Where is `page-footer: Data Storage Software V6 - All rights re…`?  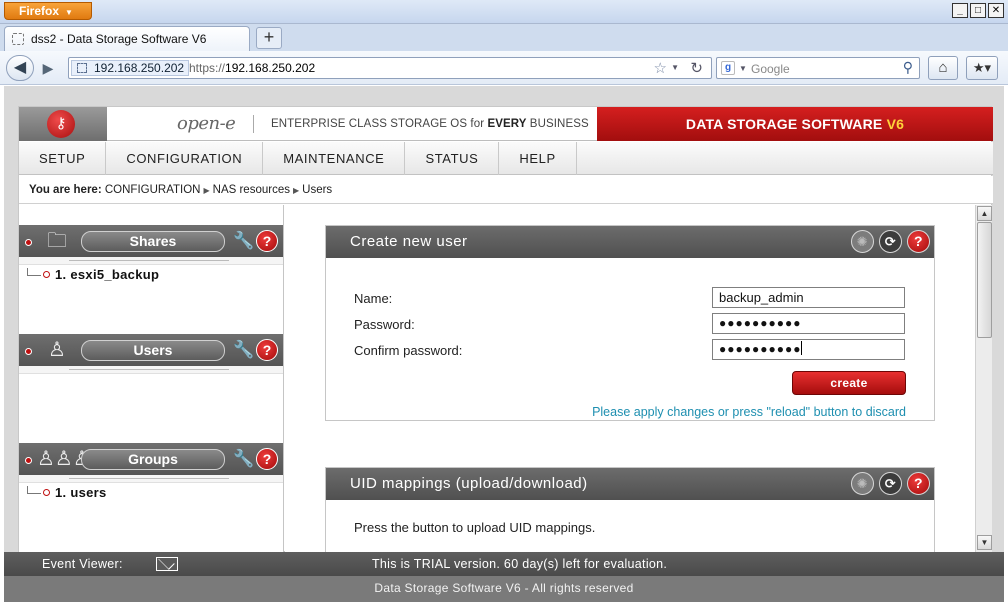 page-footer: Data Storage Software V6 - All rights re… is located at coordinates (504, 589).